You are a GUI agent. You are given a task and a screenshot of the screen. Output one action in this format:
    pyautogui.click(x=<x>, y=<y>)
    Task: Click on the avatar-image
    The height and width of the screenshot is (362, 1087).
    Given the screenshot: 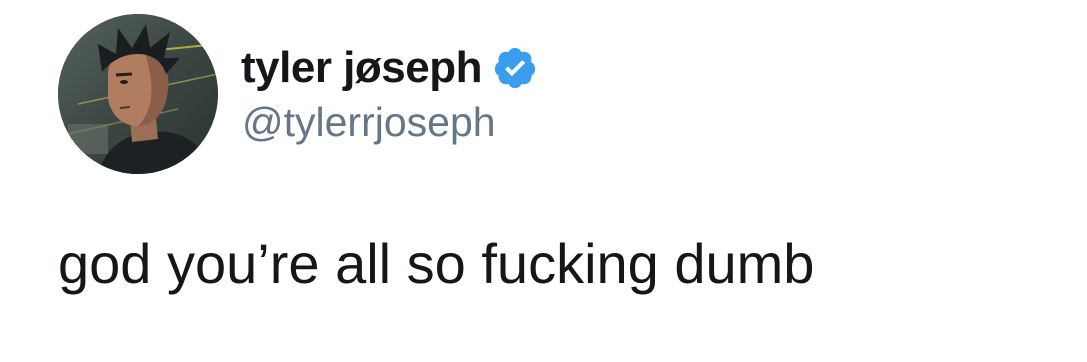 What is the action you would take?
    pyautogui.click(x=138, y=94)
    